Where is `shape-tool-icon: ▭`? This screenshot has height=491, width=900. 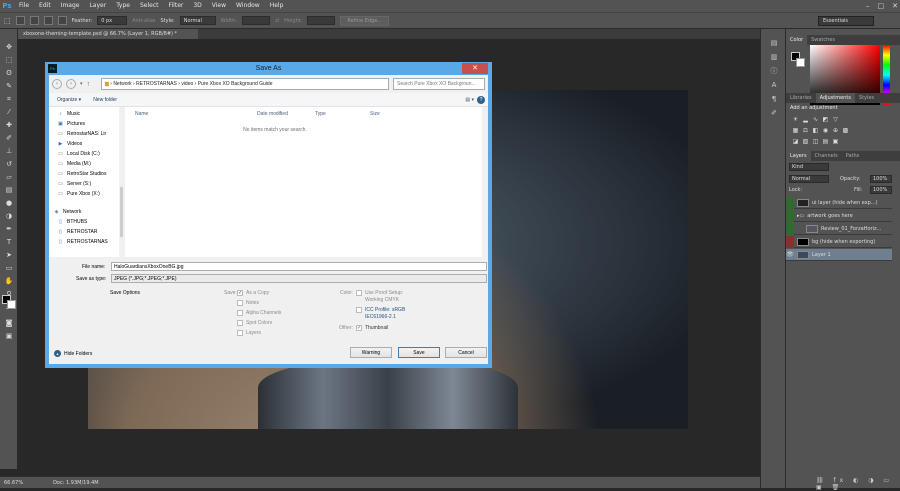 shape-tool-icon: ▭ is located at coordinates (9, 268).